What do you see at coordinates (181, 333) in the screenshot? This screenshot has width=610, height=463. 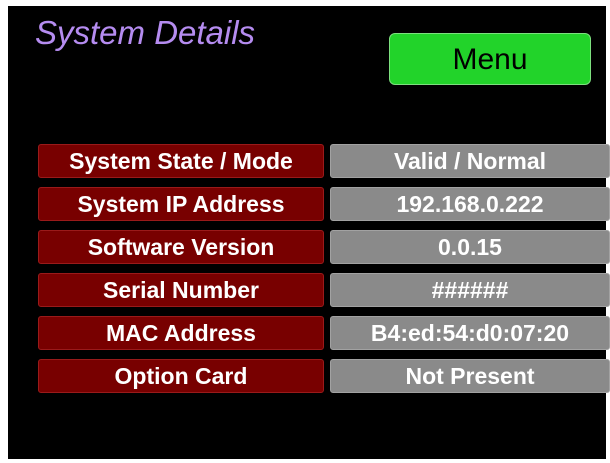 I see `detail-label: MAC Address` at bounding box center [181, 333].